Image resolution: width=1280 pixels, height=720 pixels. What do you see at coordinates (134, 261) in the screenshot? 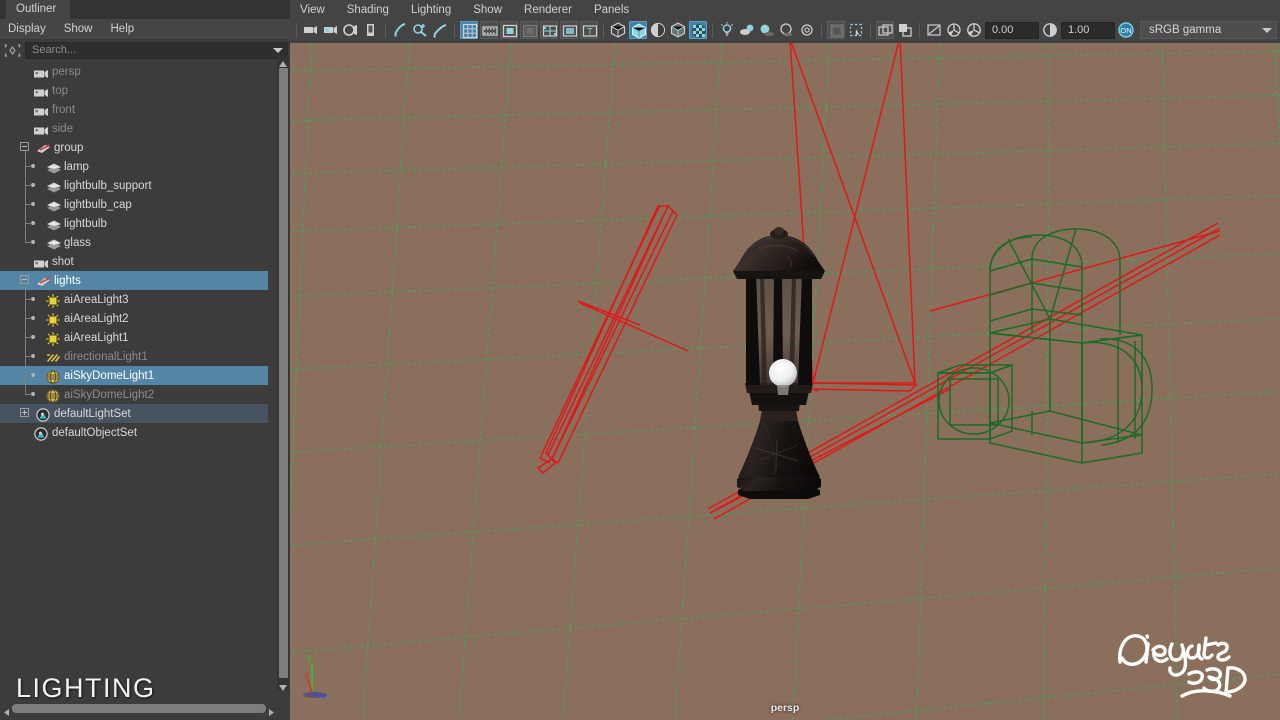
I see `outliner-item-shot: shot` at bounding box center [134, 261].